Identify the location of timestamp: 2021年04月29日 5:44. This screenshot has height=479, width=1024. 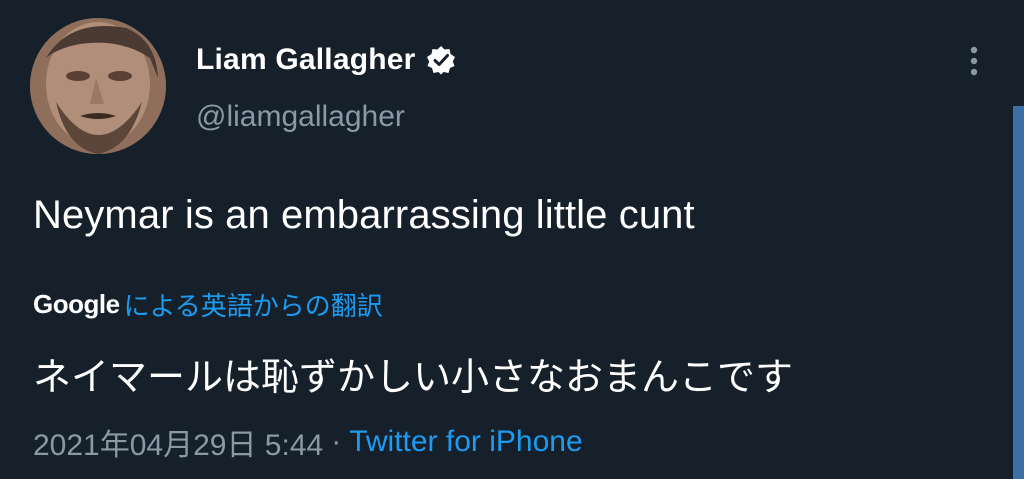
(178, 442).